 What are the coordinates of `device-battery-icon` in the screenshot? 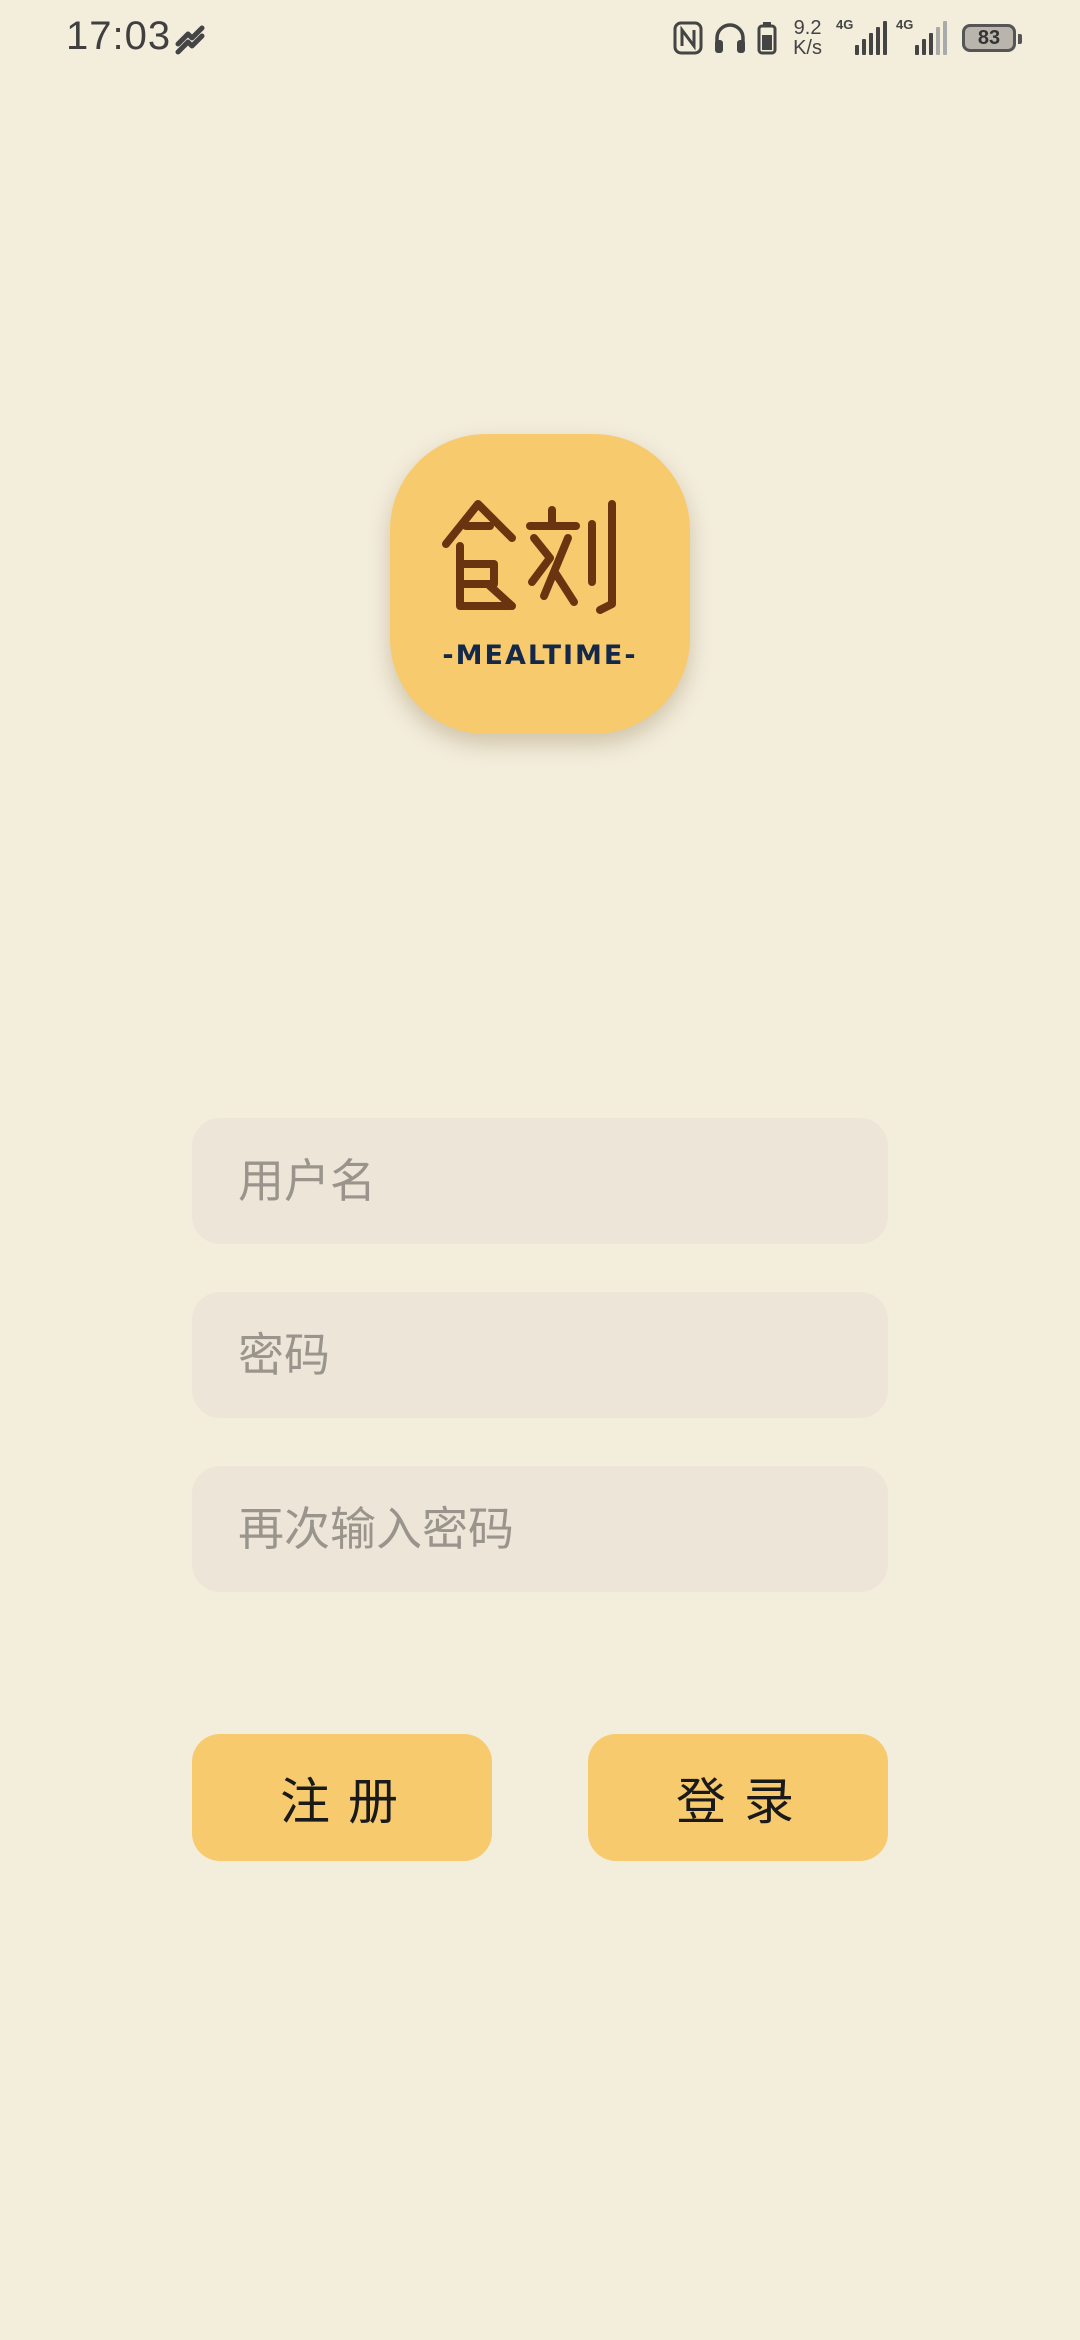 It's located at (767, 38).